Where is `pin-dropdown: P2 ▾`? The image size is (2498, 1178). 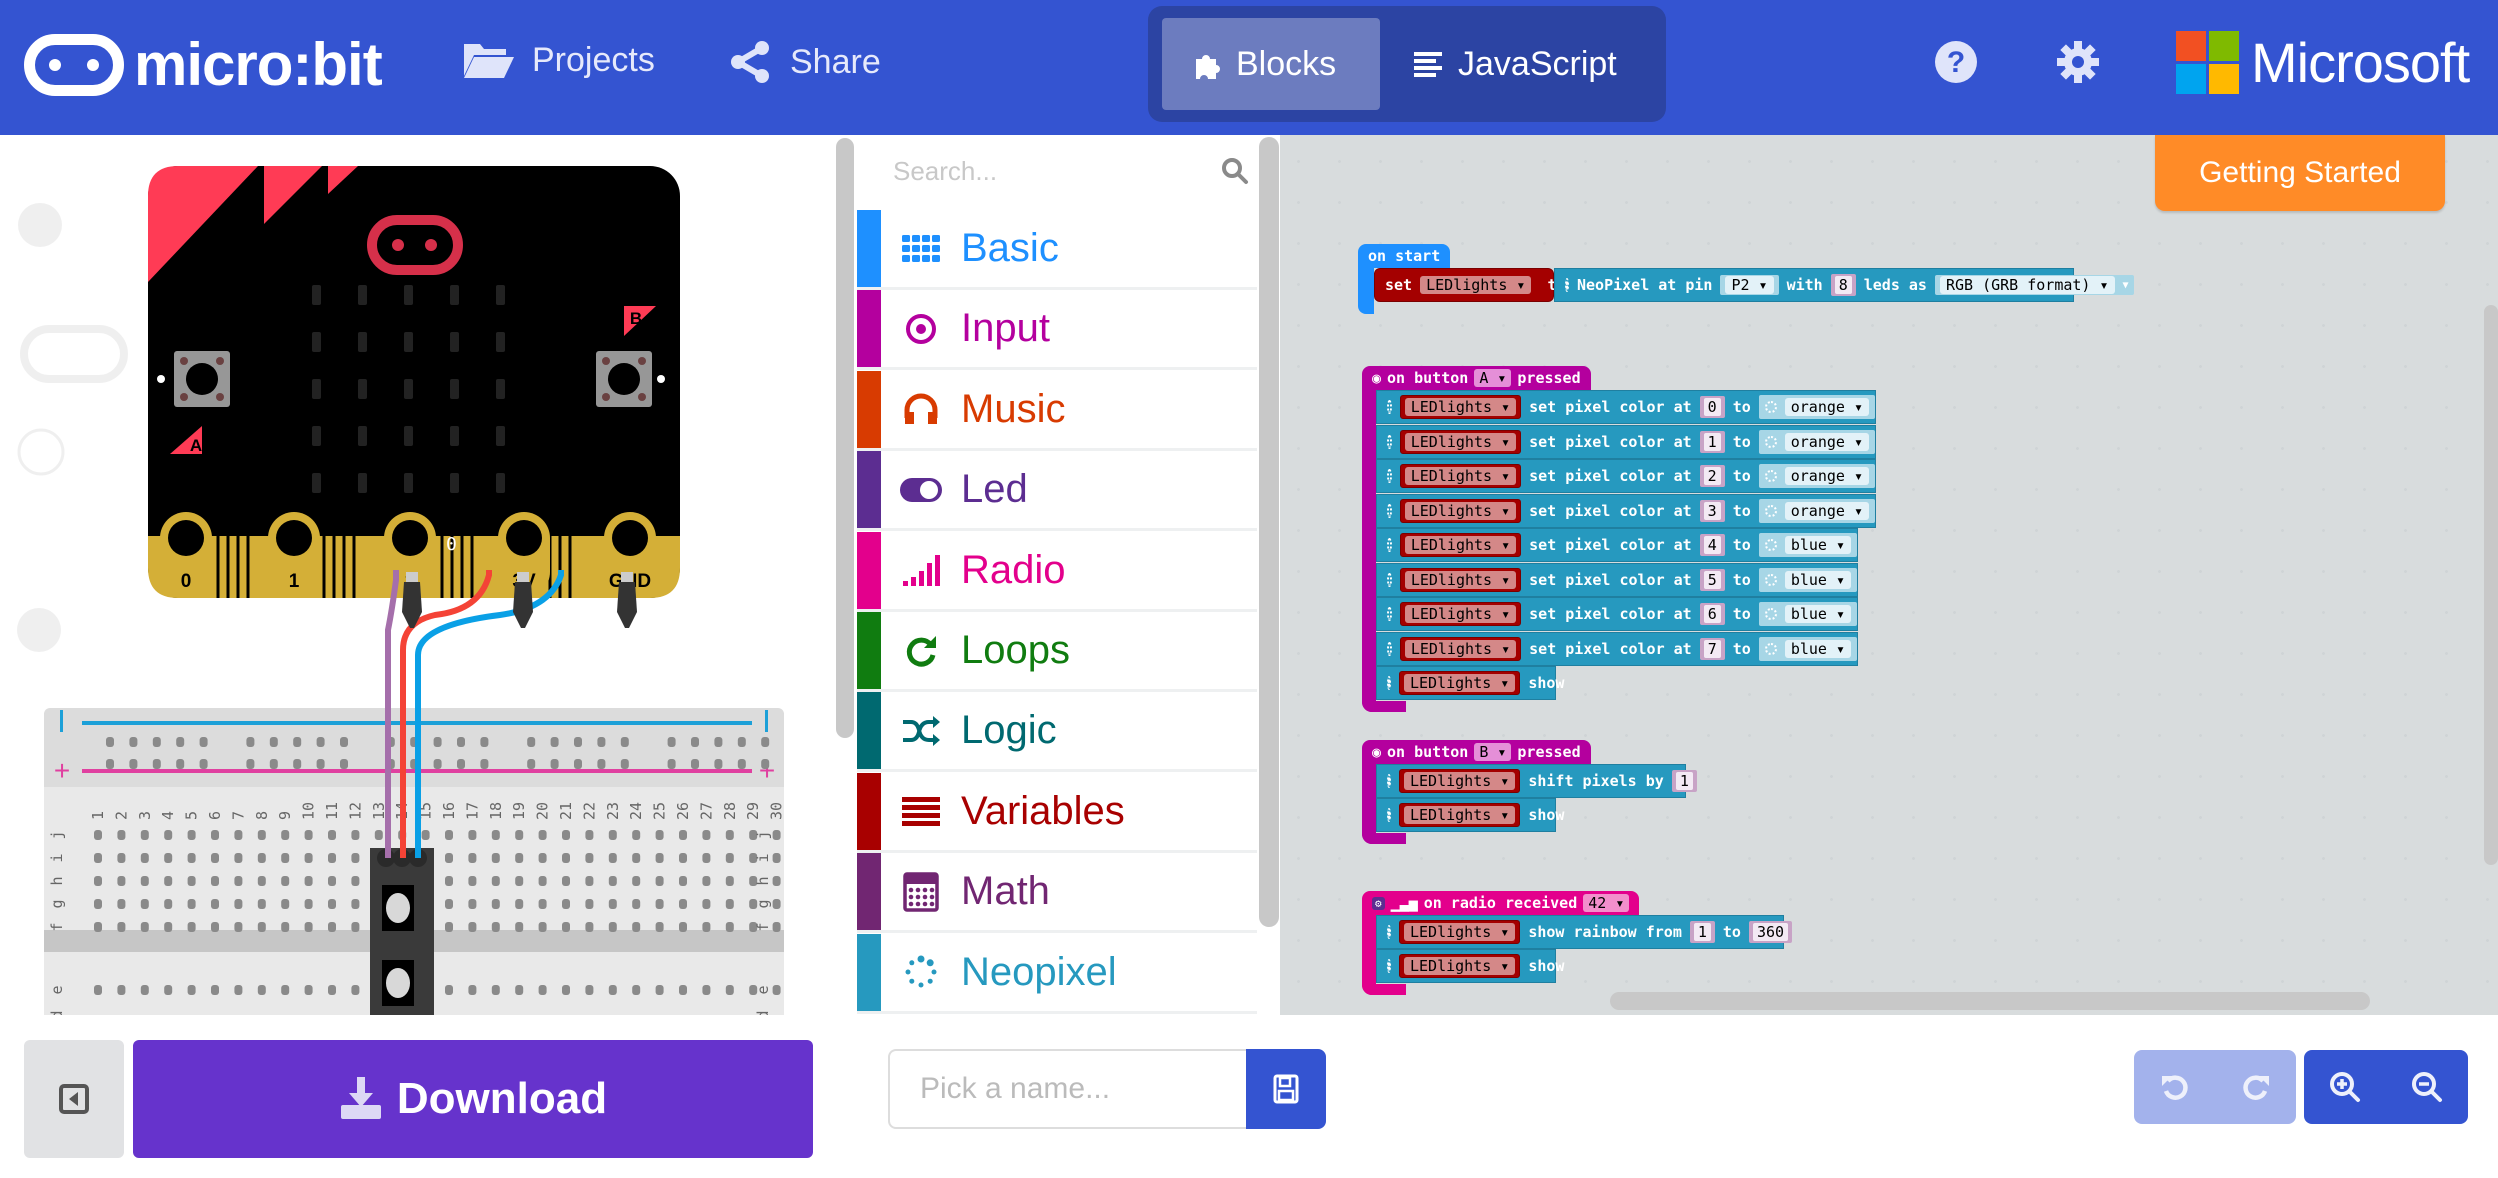 pin-dropdown: P2 ▾ is located at coordinates (1749, 285).